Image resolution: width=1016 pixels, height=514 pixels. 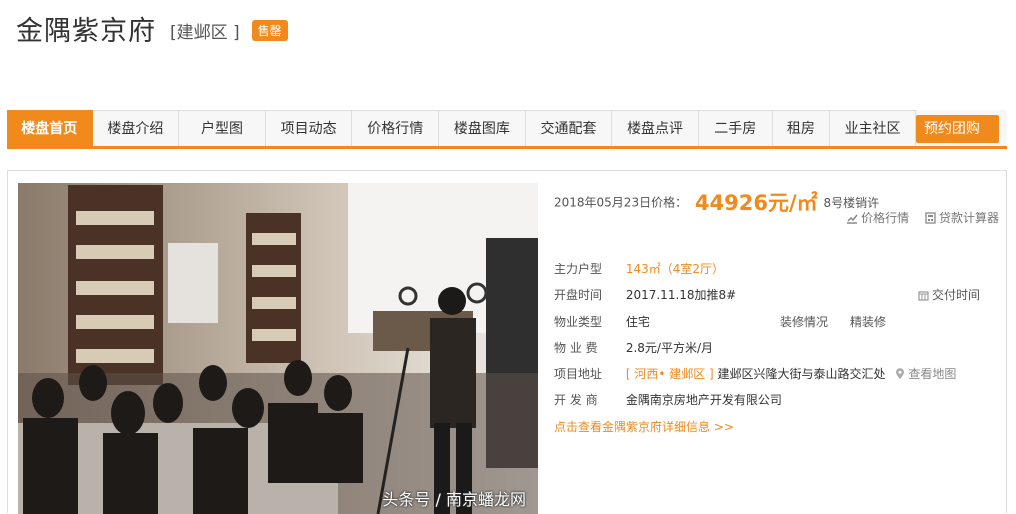 What do you see at coordinates (804, 322) in the screenshot?
I see `decoration-label: 装修情况` at bounding box center [804, 322].